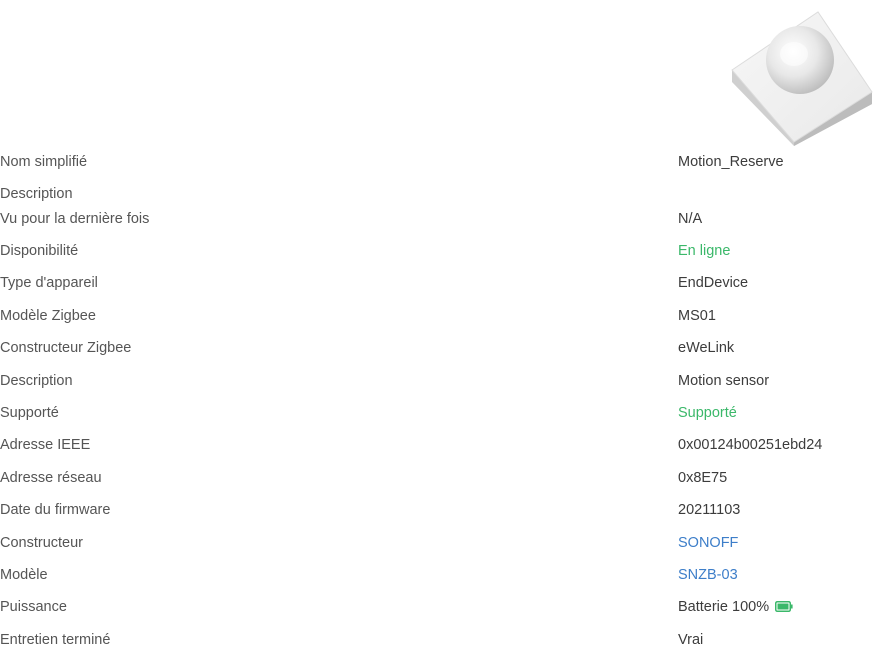 The height and width of the screenshot is (667, 887). I want to click on power-value-text: Batterie 100%, so click(724, 607).